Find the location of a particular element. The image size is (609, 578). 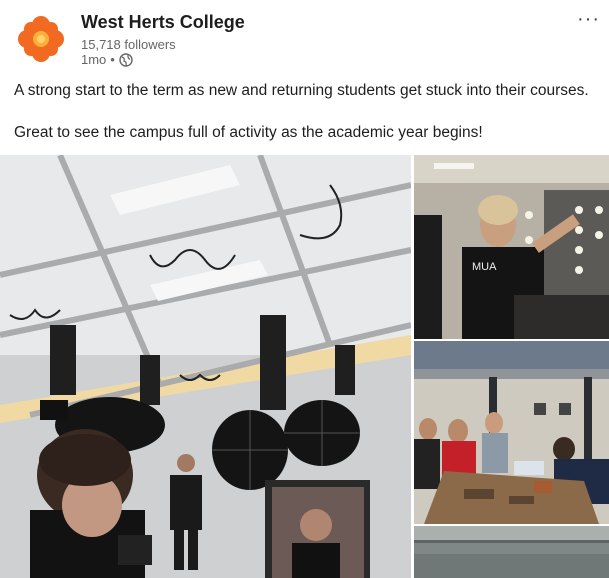

globe-icon is located at coordinates (126, 59).